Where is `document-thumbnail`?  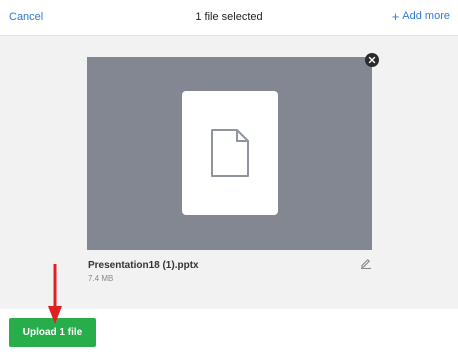 document-thumbnail is located at coordinates (230, 153).